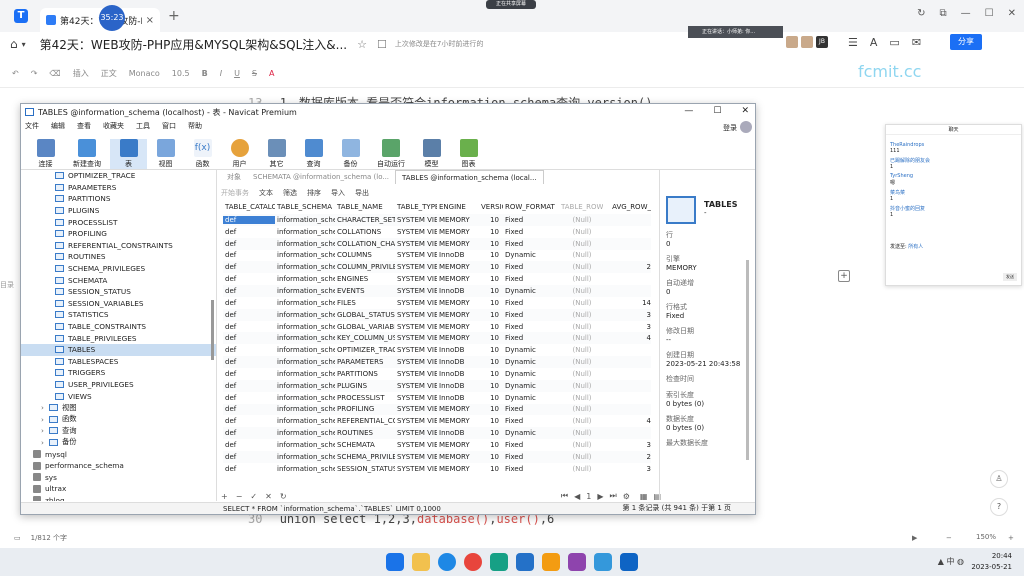 The image size is (1024, 576). I want to click on tree-item-table: TABLE_PRIVILEGES, so click(118, 338).